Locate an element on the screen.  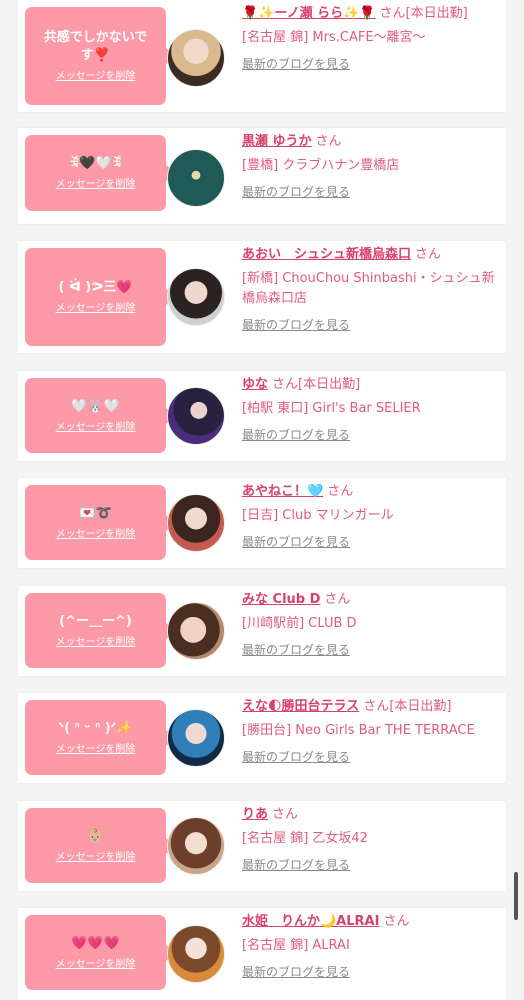
message-bubble: 💌➰ メッセージを削除 is located at coordinates (100, 522).